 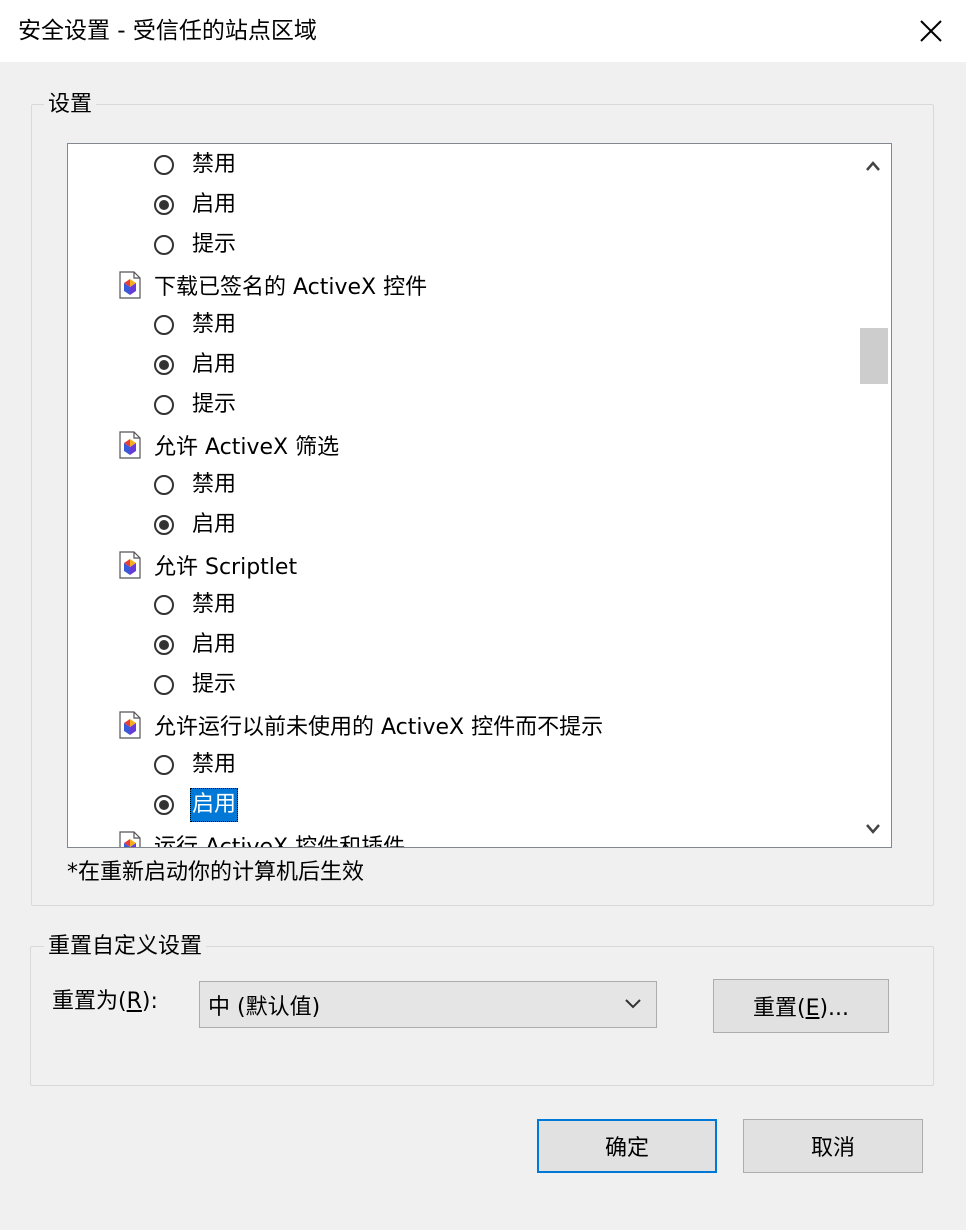 I want to click on close-icon, so click(x=931, y=31).